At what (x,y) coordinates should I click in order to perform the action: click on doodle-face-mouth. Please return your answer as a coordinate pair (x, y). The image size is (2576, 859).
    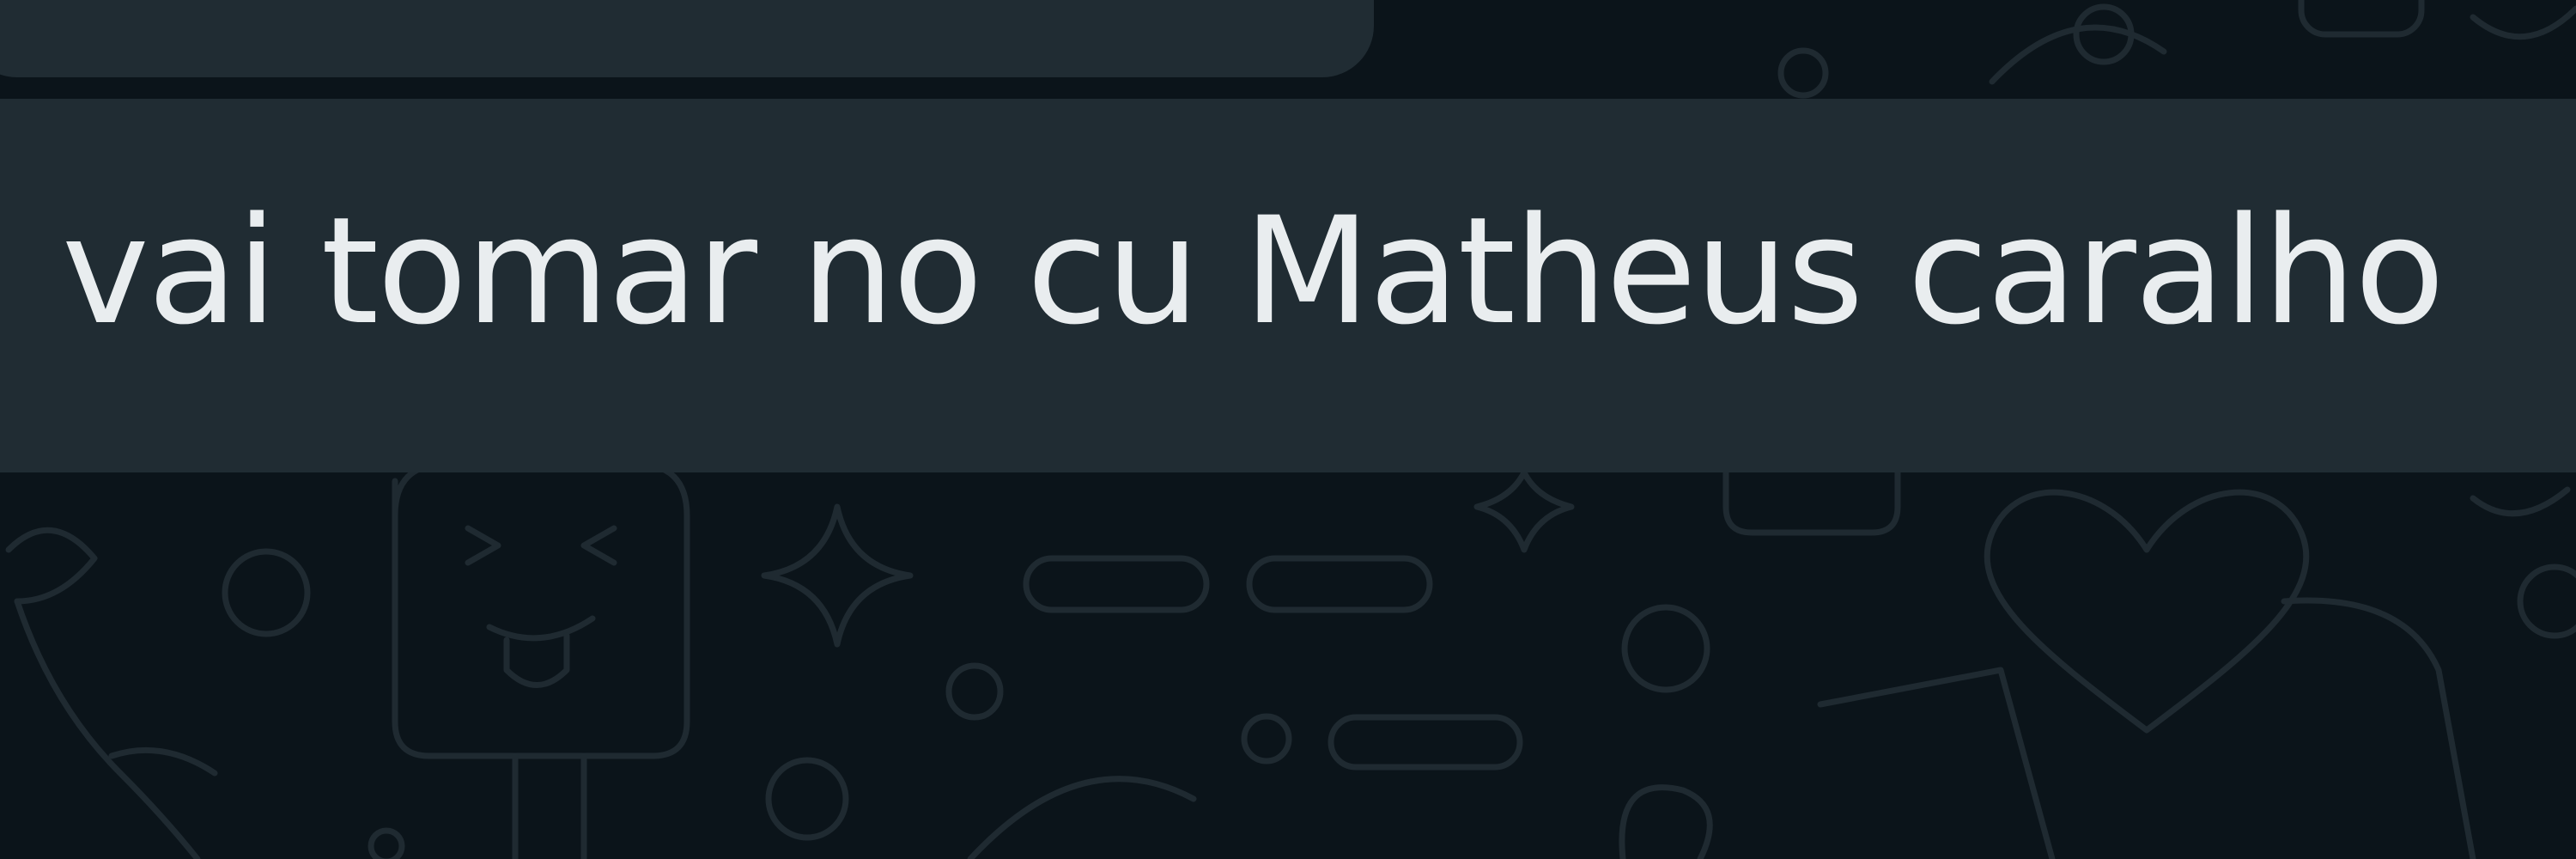
    Looking at the image, I should click on (541, 628).